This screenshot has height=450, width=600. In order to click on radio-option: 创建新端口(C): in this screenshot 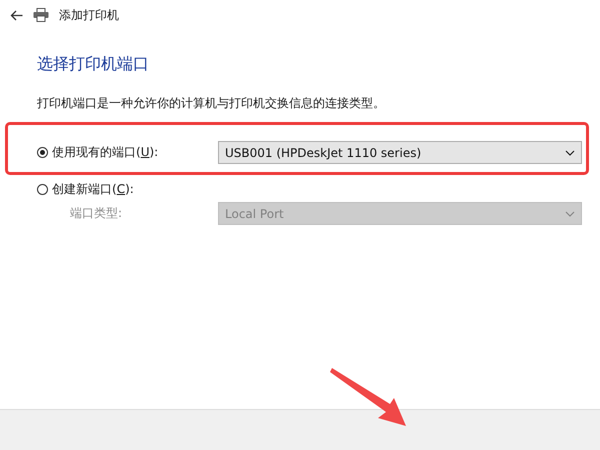, I will do `click(127, 189)`.